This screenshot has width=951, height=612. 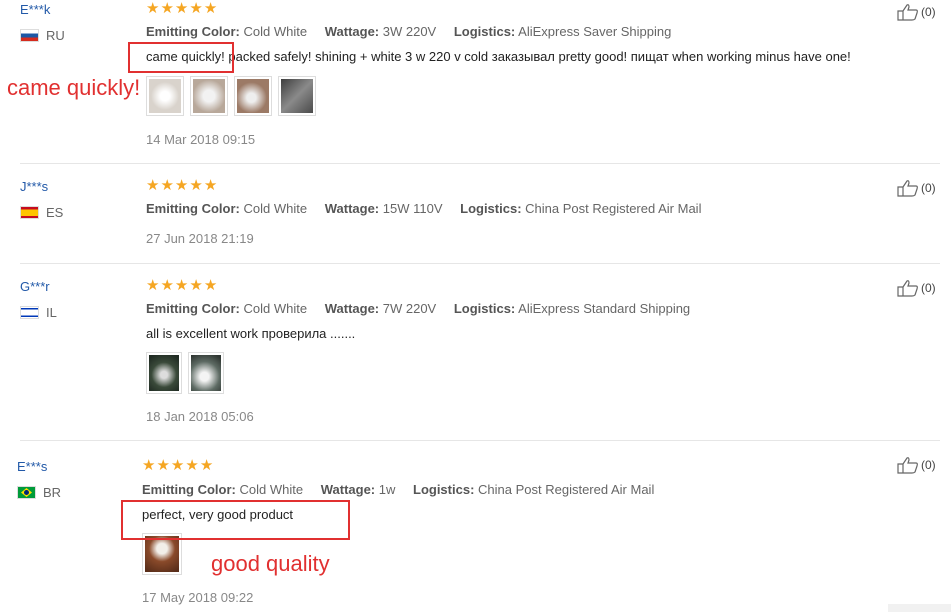 What do you see at coordinates (51, 312) in the screenshot?
I see `country-code: IL` at bounding box center [51, 312].